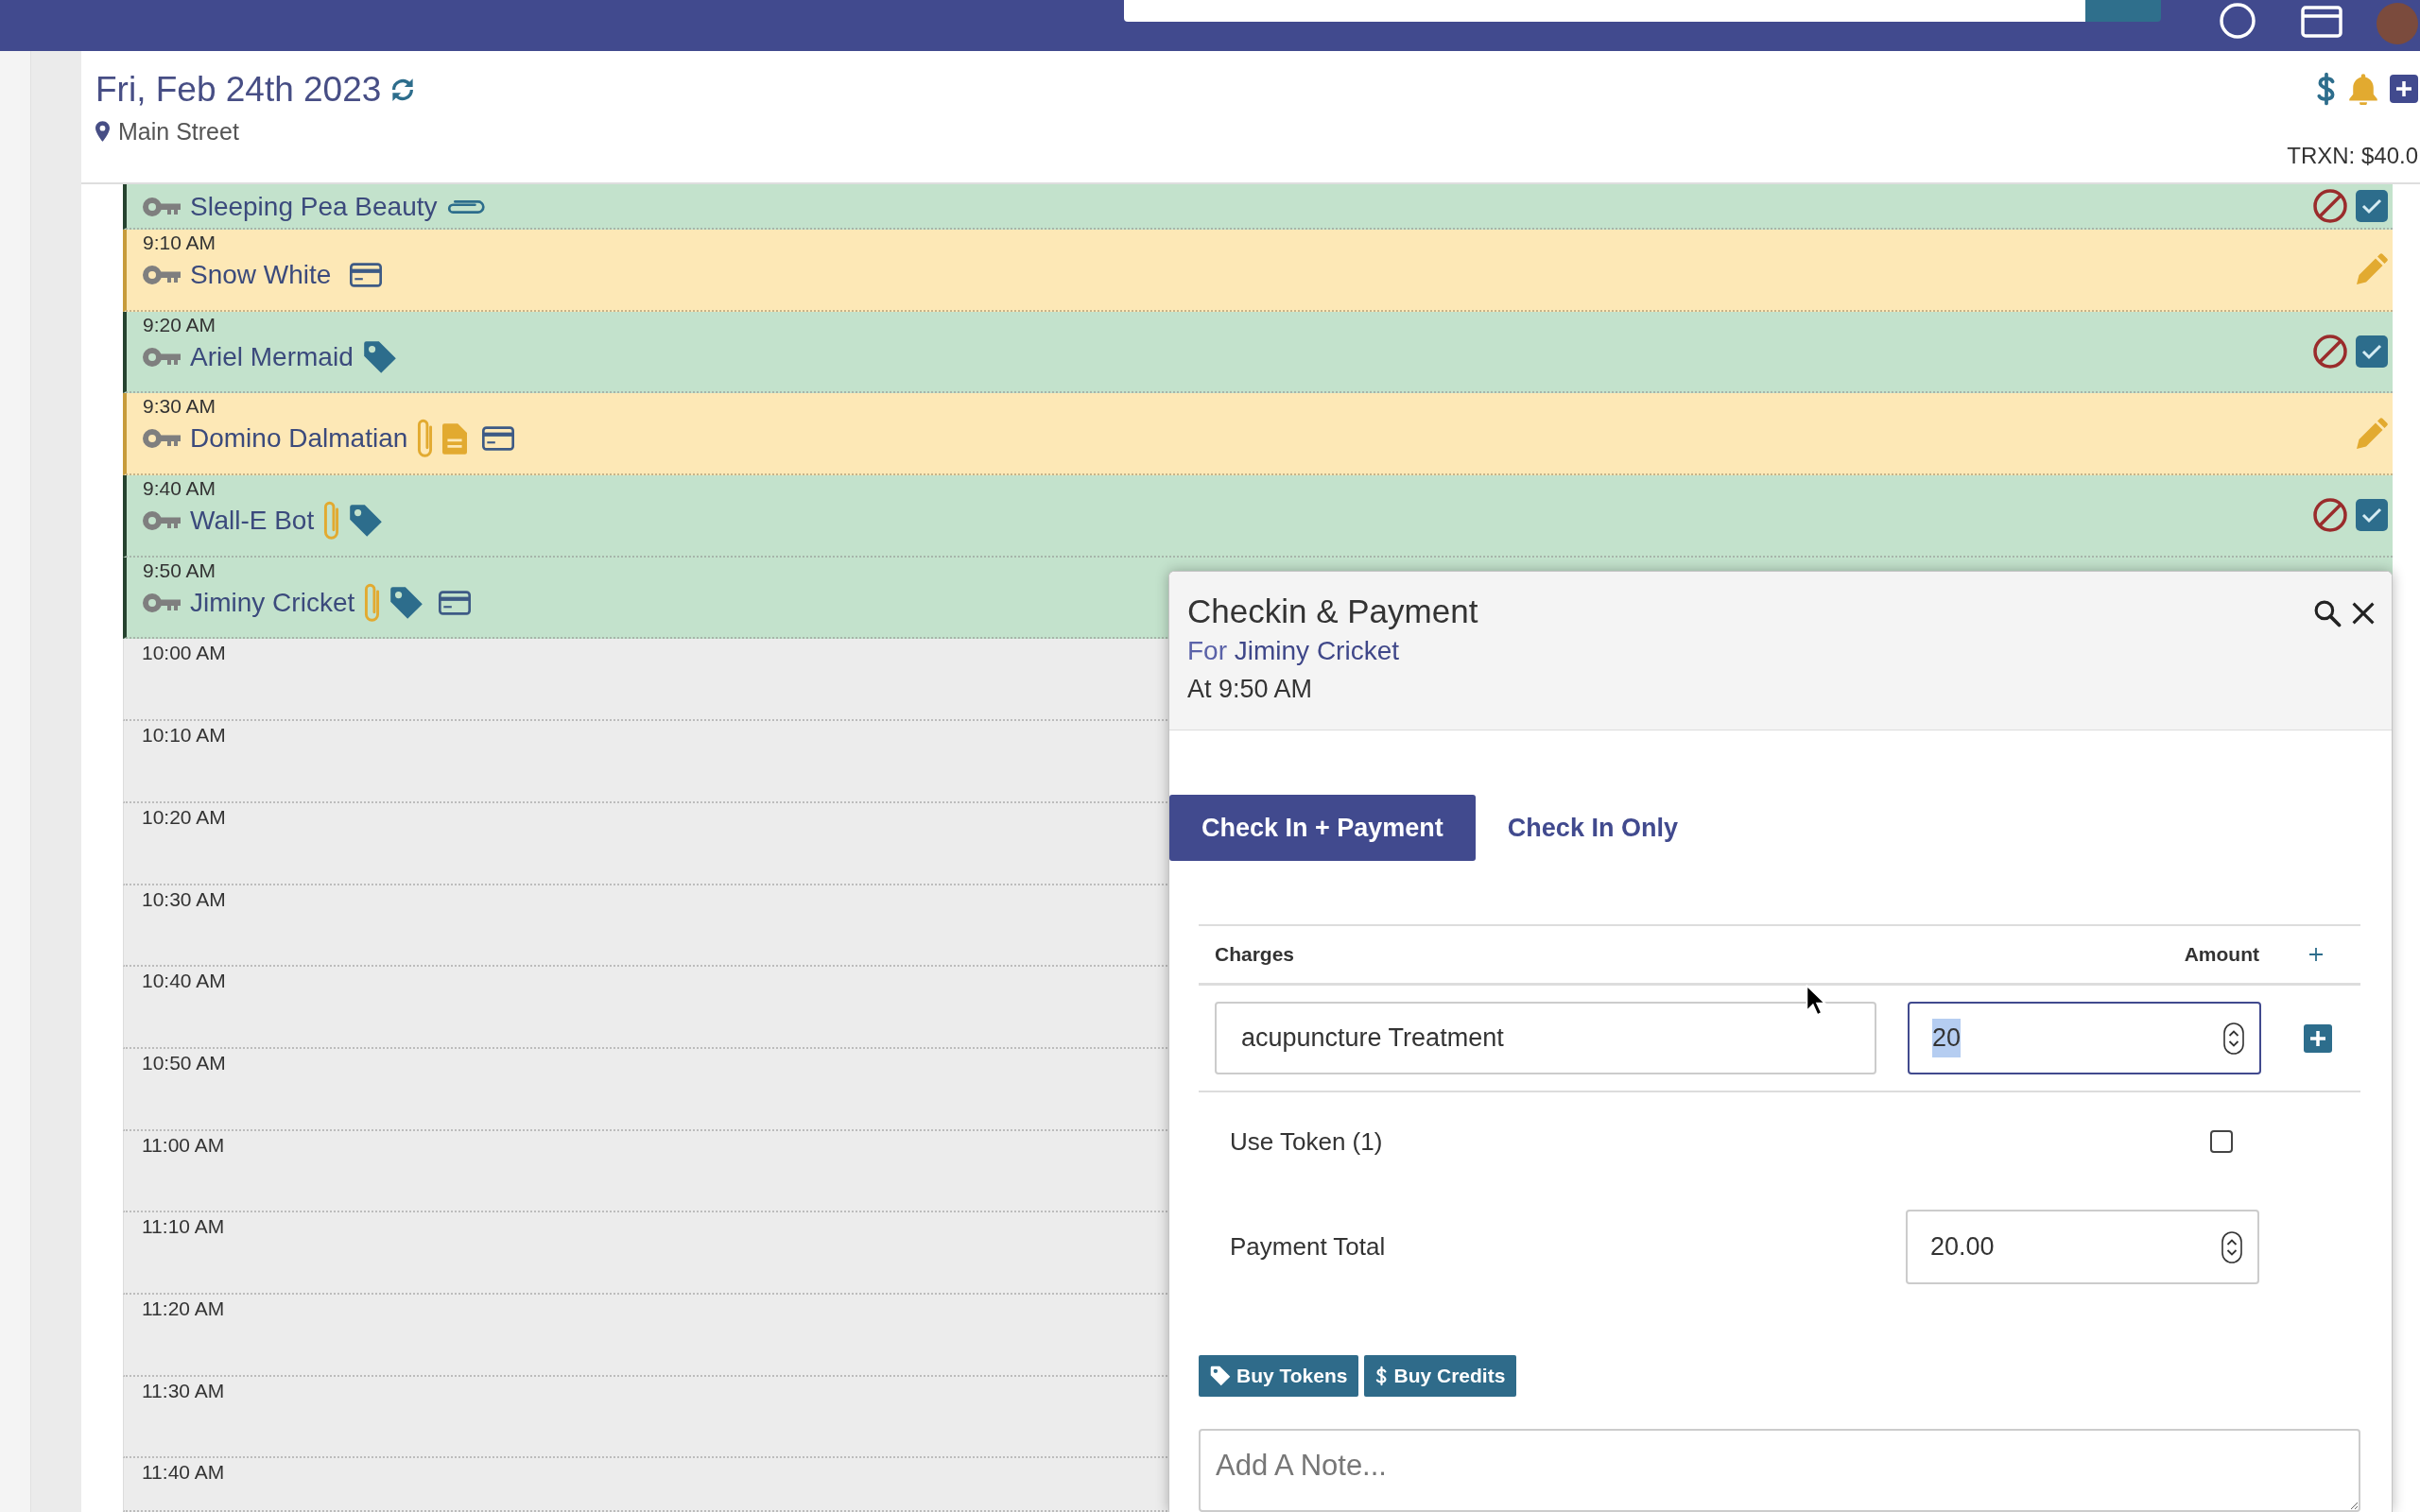 The image size is (2420, 1512). What do you see at coordinates (1604, 11) in the screenshot?
I see `search-field` at bounding box center [1604, 11].